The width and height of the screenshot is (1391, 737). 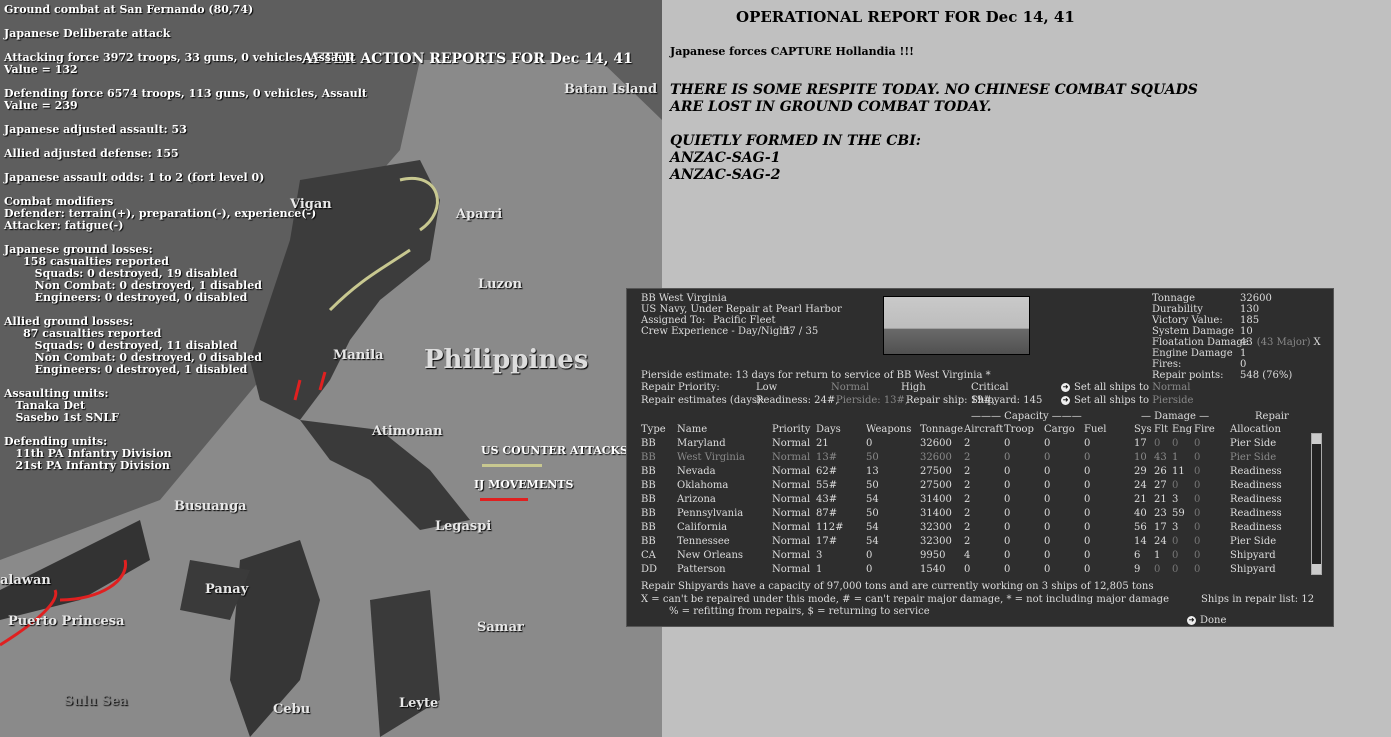 I want to click on cell-sys: 24, so click(x=1140, y=485).